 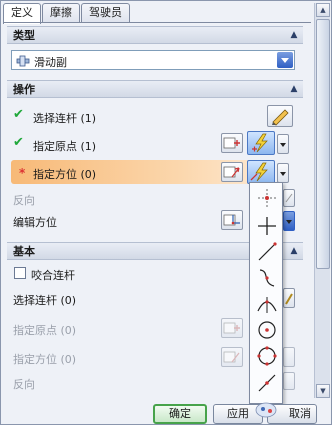 What do you see at coordinates (294, 89) in the screenshot?
I see `collapse-operation-icon: ▲` at bounding box center [294, 89].